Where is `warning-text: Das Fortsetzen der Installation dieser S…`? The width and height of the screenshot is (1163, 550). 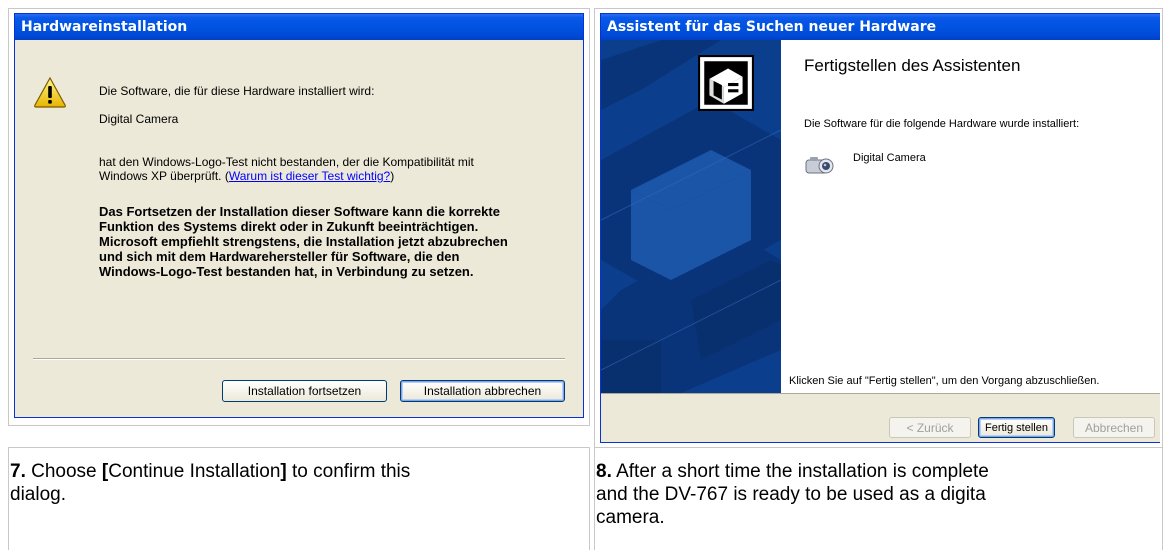 warning-text: Das Fortsetzen der Installation dieser S… is located at coordinates (303, 241).